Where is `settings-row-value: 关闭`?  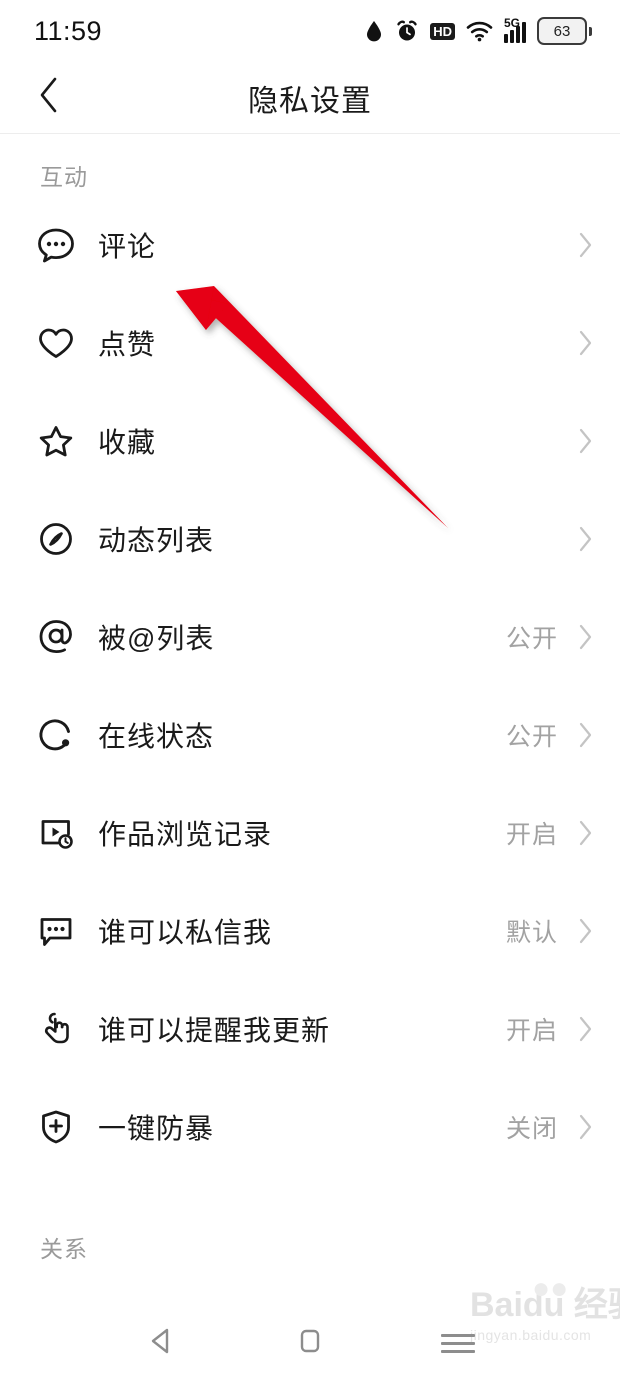 settings-row-value: 关闭 is located at coordinates (531, 1129).